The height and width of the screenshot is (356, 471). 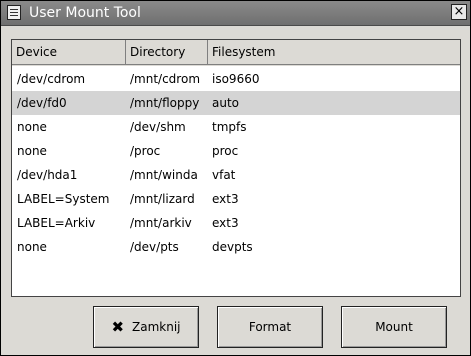 What do you see at coordinates (51, 79) in the screenshot?
I see `cell-device: /dev/cdrom` at bounding box center [51, 79].